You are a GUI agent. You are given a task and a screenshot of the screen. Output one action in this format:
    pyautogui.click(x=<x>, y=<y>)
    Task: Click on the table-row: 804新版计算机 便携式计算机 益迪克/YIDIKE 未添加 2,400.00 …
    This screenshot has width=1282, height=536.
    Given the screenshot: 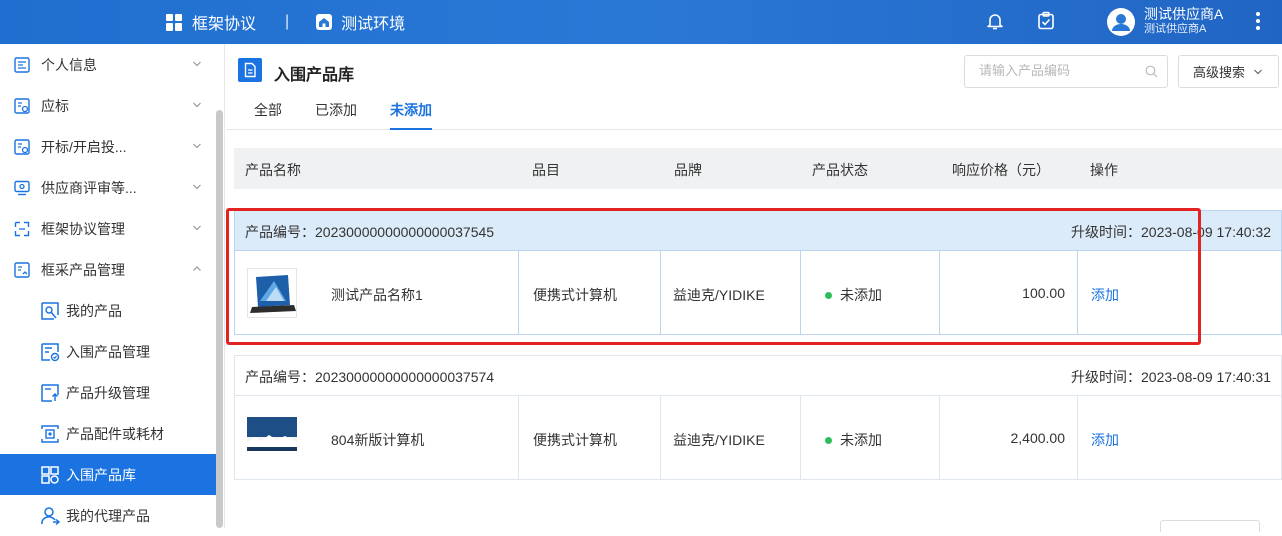 What is the action you would take?
    pyautogui.click(x=758, y=437)
    